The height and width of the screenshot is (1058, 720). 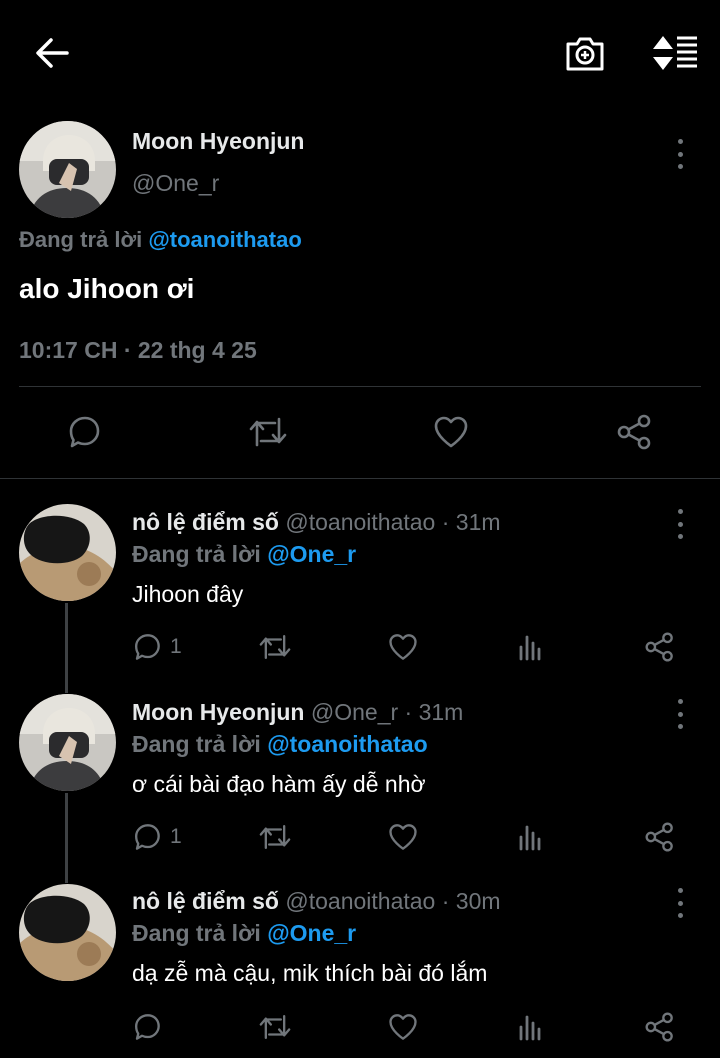 I want to click on reply-author-handle: @One_r, so click(x=354, y=712).